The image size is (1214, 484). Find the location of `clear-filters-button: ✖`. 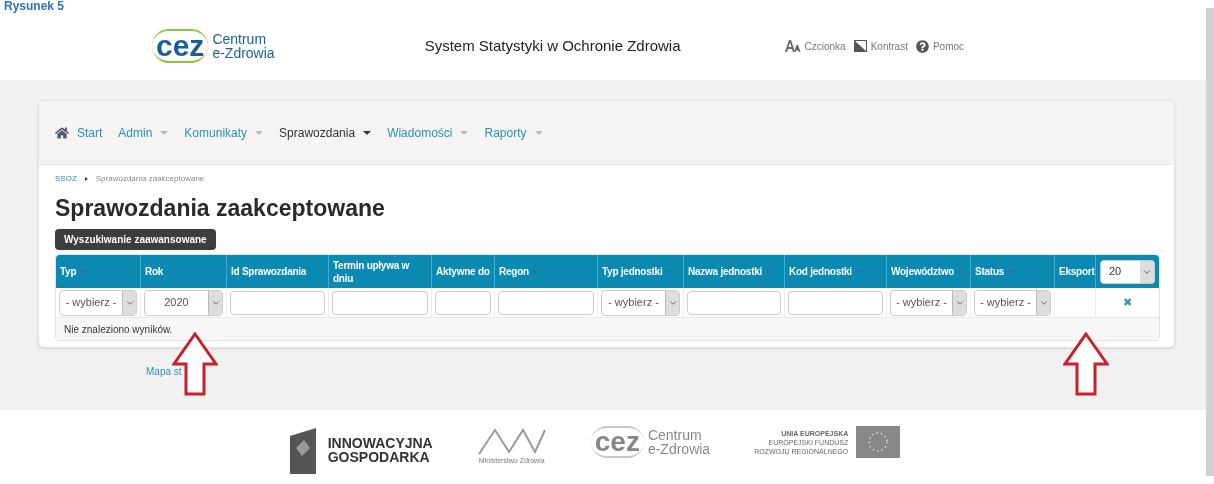

clear-filters-button: ✖ is located at coordinates (1127, 302).